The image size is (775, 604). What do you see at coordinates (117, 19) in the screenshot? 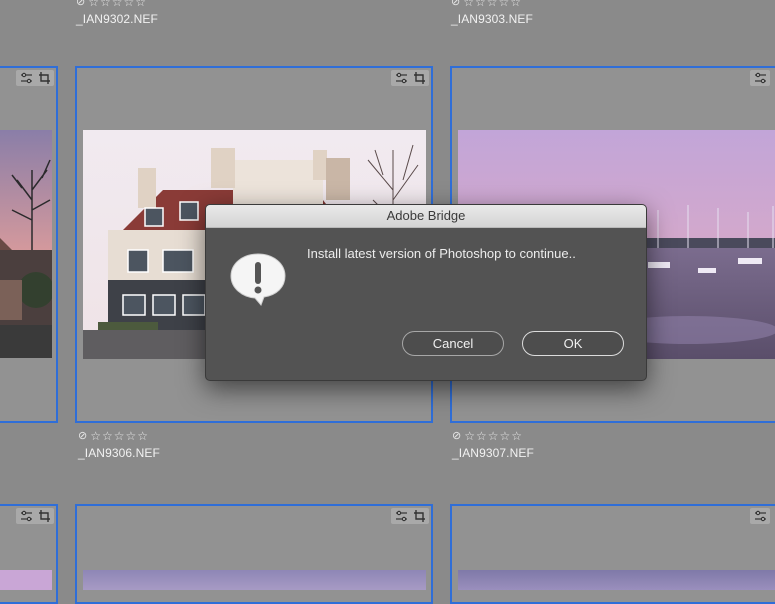
I see `filename-label: _IAN9302.NEF` at bounding box center [117, 19].